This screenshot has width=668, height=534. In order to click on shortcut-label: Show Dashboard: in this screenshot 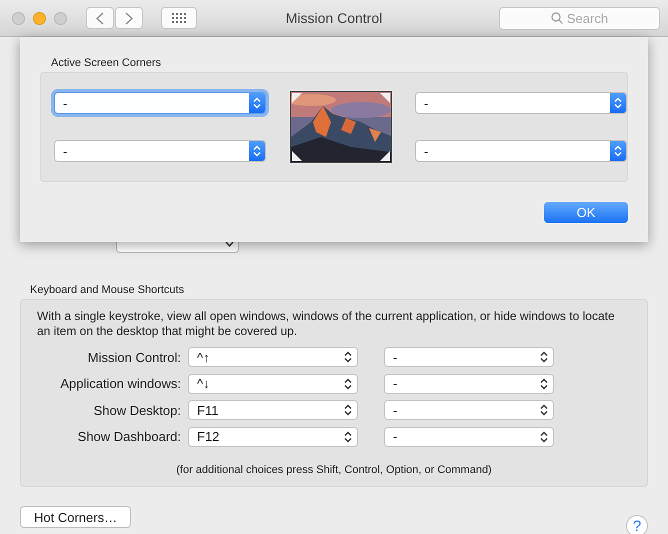, I will do `click(129, 436)`.